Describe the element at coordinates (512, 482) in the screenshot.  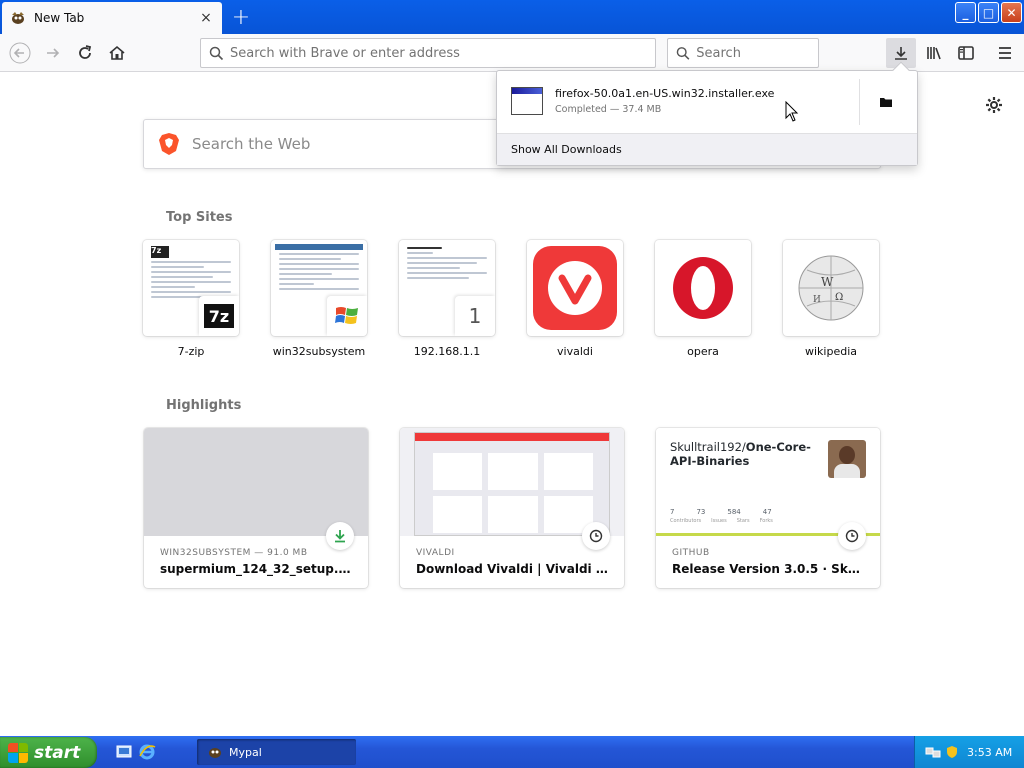
I see `card-thumbnail` at that location.